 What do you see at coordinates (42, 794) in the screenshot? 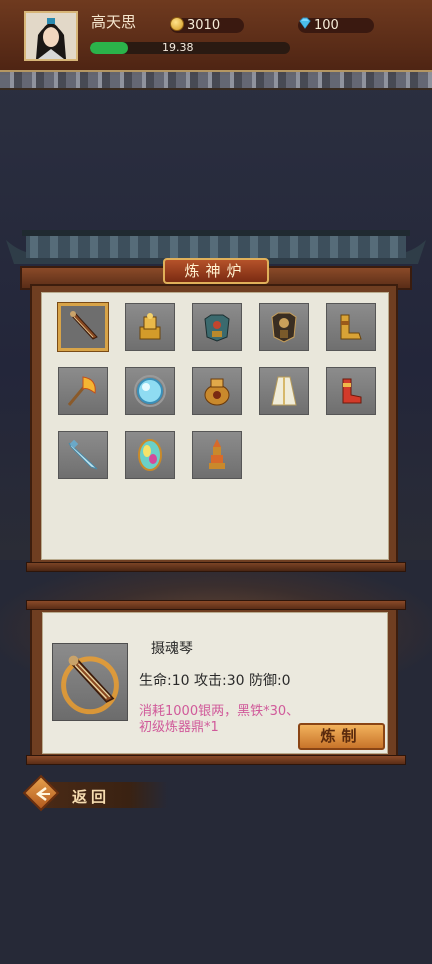
I see `back-arrow-icon` at bounding box center [42, 794].